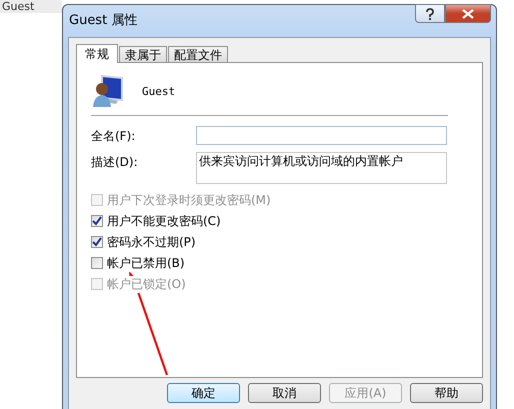 This screenshot has height=409, width=514. Describe the element at coordinates (146, 284) in the screenshot. I see `checkbox-label: 帐户已锁定(O)` at that location.